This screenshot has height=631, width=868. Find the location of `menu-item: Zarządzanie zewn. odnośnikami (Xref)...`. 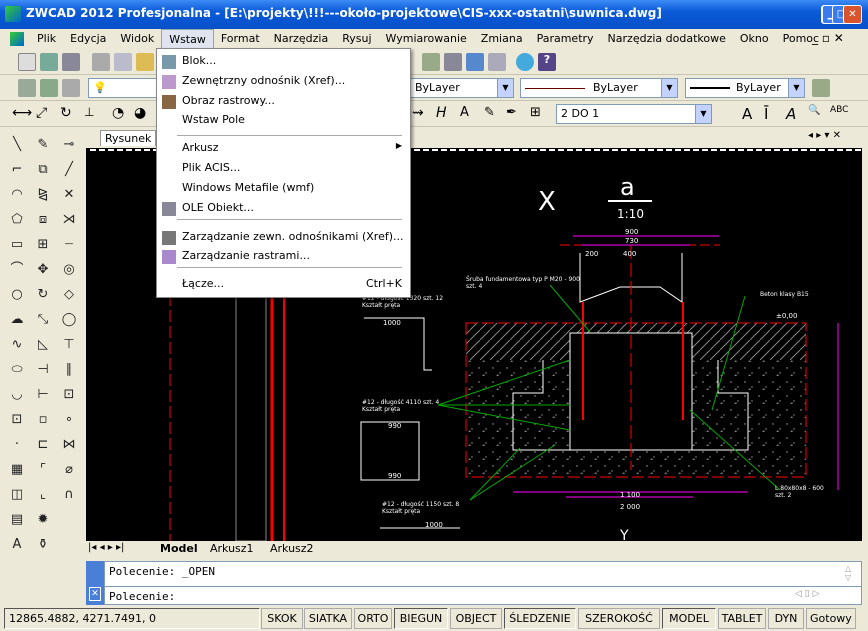

menu-item: Zarządzanie zewn. odnośnikami (Xref)... is located at coordinates (293, 236).